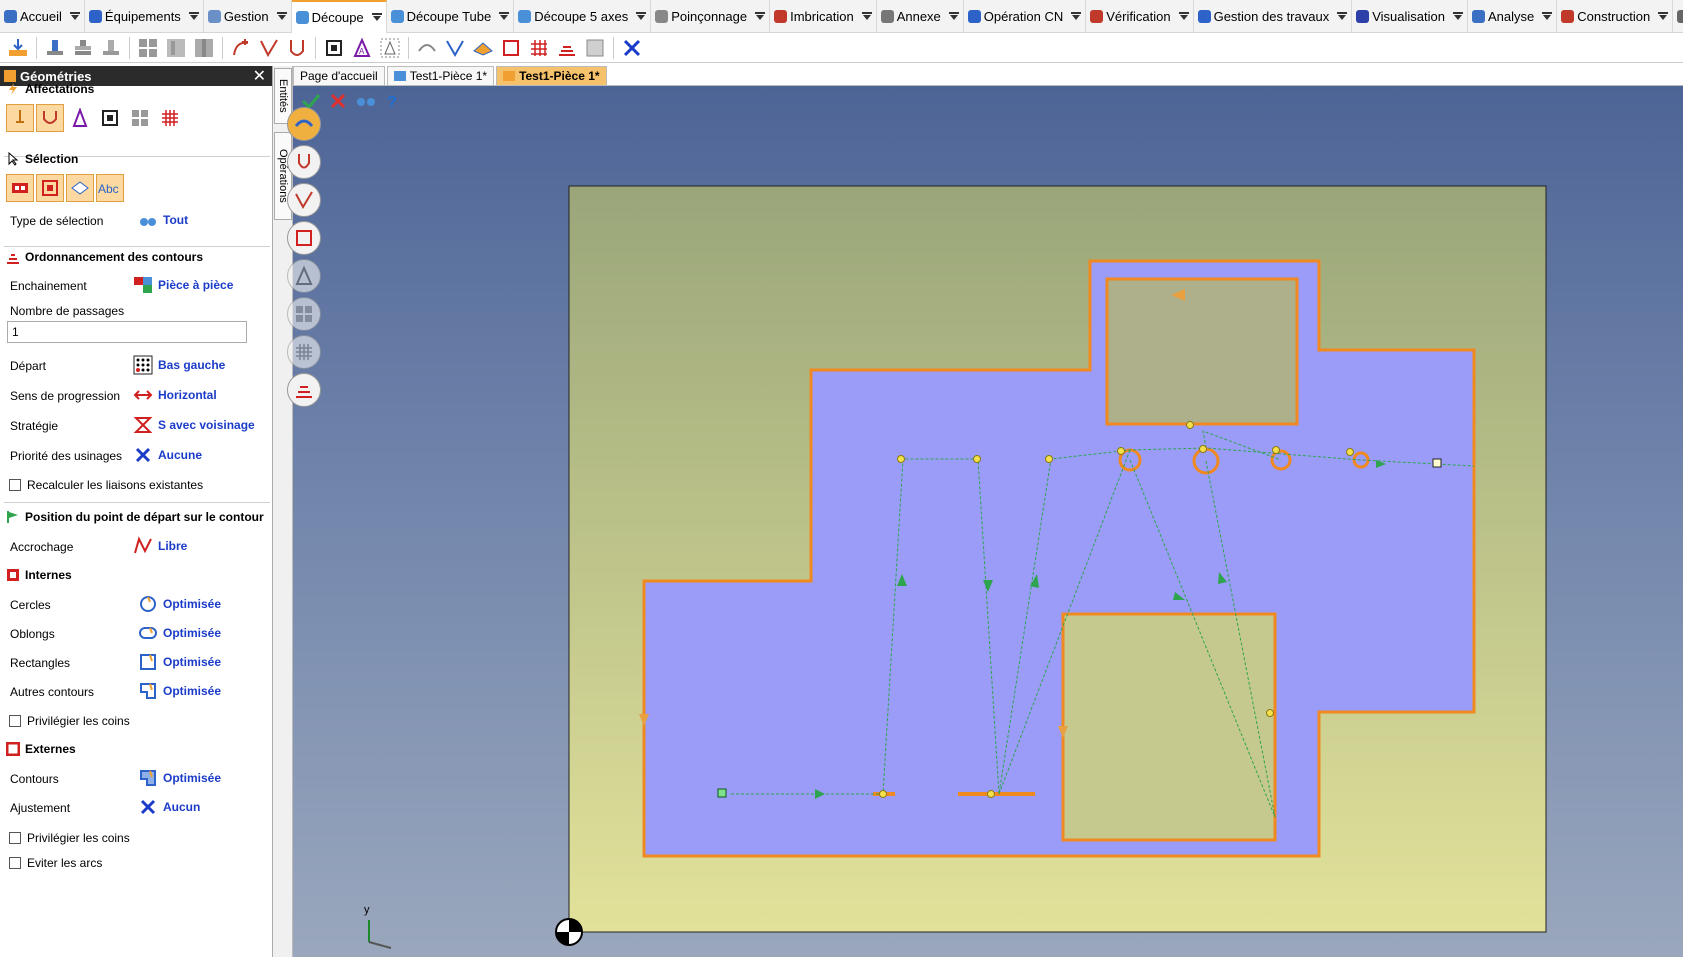 The image size is (1683, 957). Describe the element at coordinates (69, 721) in the screenshot. I see `privilegier-coins-internes-checkbox: Privilégier les coins` at that location.